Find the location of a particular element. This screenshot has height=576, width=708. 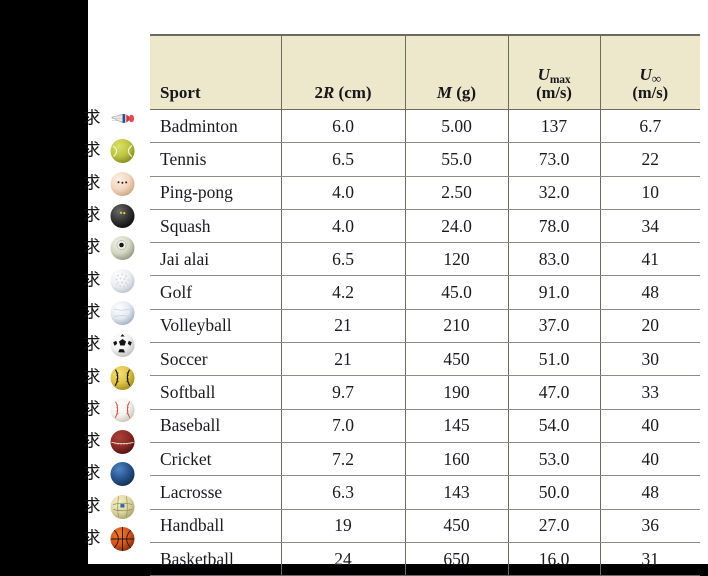

cell-mass: 2.50 is located at coordinates (456, 193).